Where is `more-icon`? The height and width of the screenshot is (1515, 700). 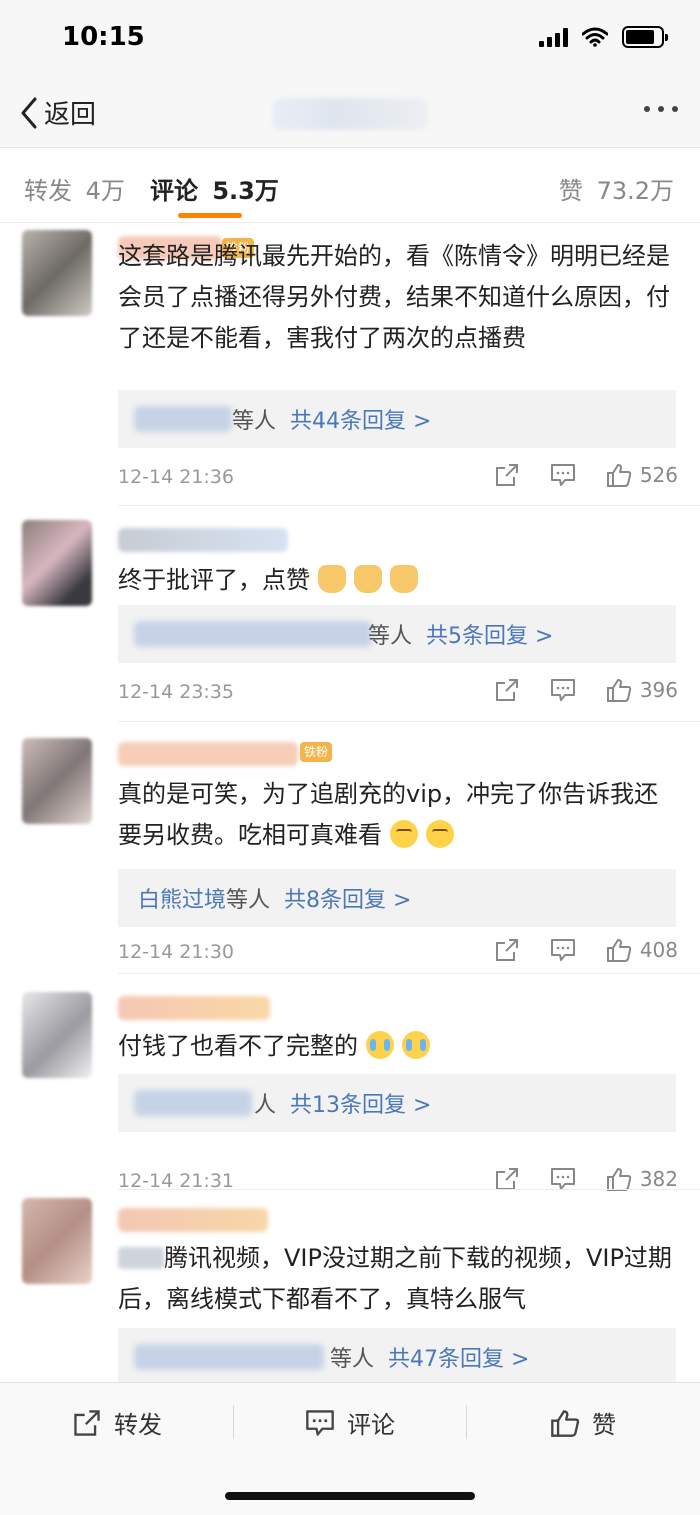 more-icon is located at coordinates (647, 109).